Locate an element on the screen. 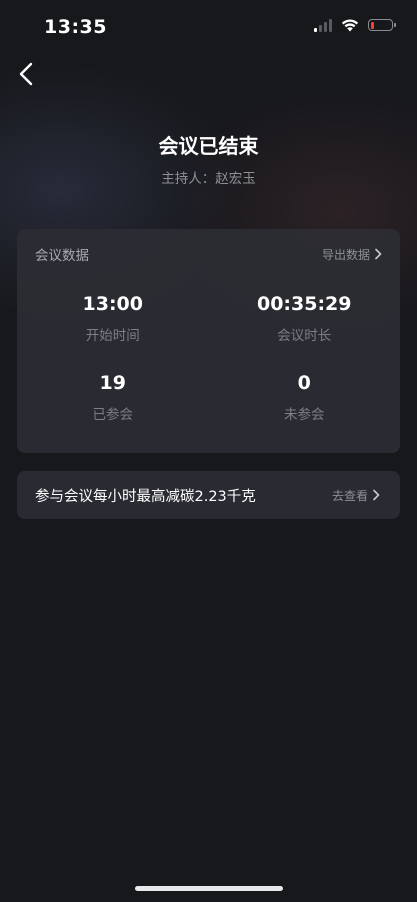 This screenshot has height=902, width=417. carbon-reduction-text: 参与会议每小时最高减碳2.23千克 is located at coordinates (145, 496).